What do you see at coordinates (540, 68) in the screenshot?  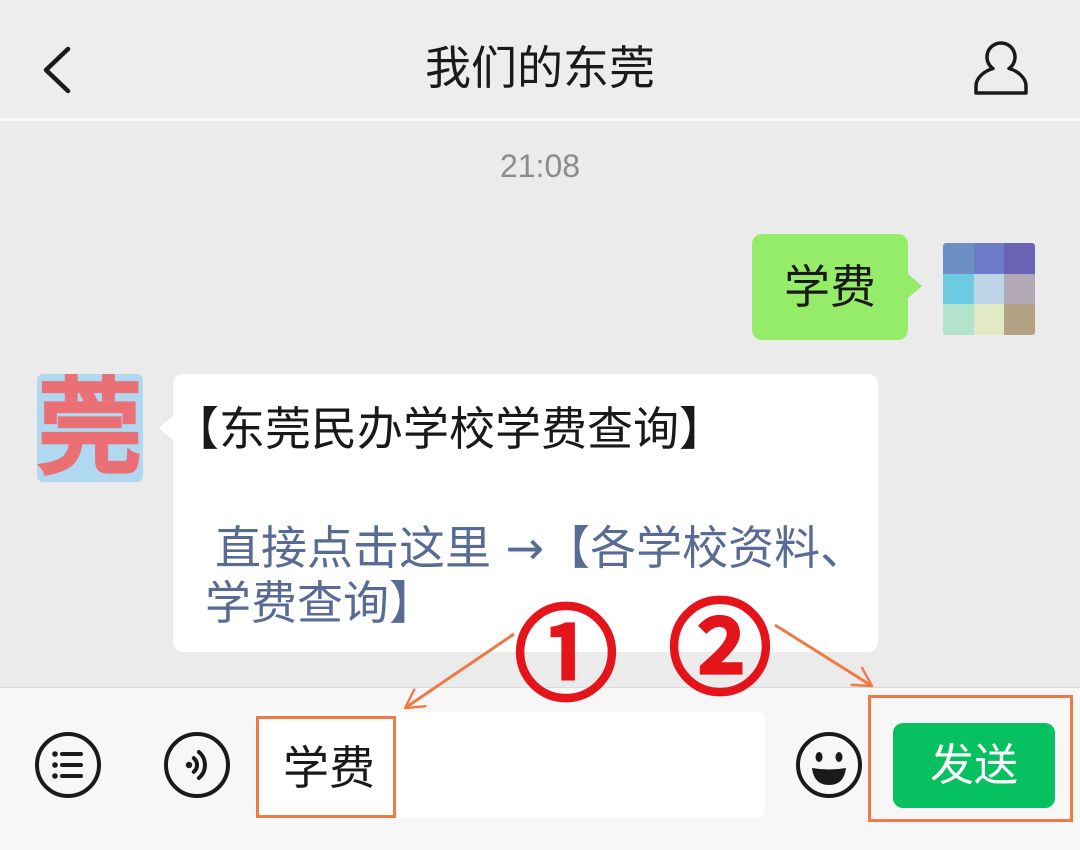 I see `chat-title: 我们的东莞` at bounding box center [540, 68].